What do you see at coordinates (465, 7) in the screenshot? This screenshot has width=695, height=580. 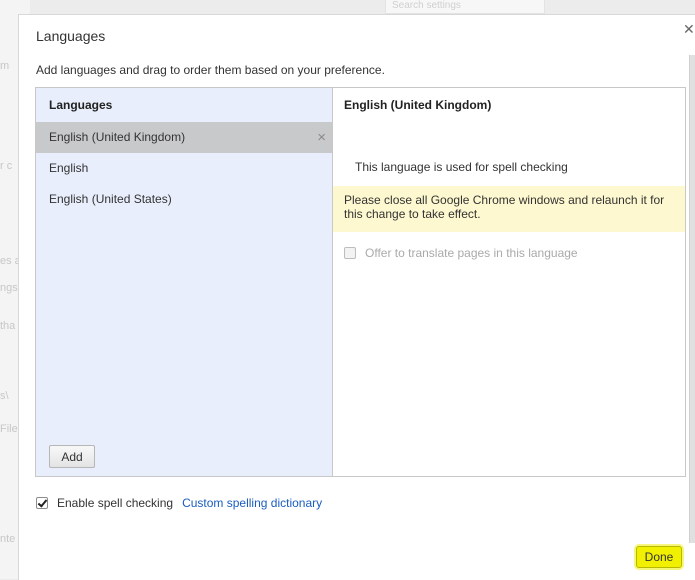 I see `background-search-box: Search settings` at bounding box center [465, 7].